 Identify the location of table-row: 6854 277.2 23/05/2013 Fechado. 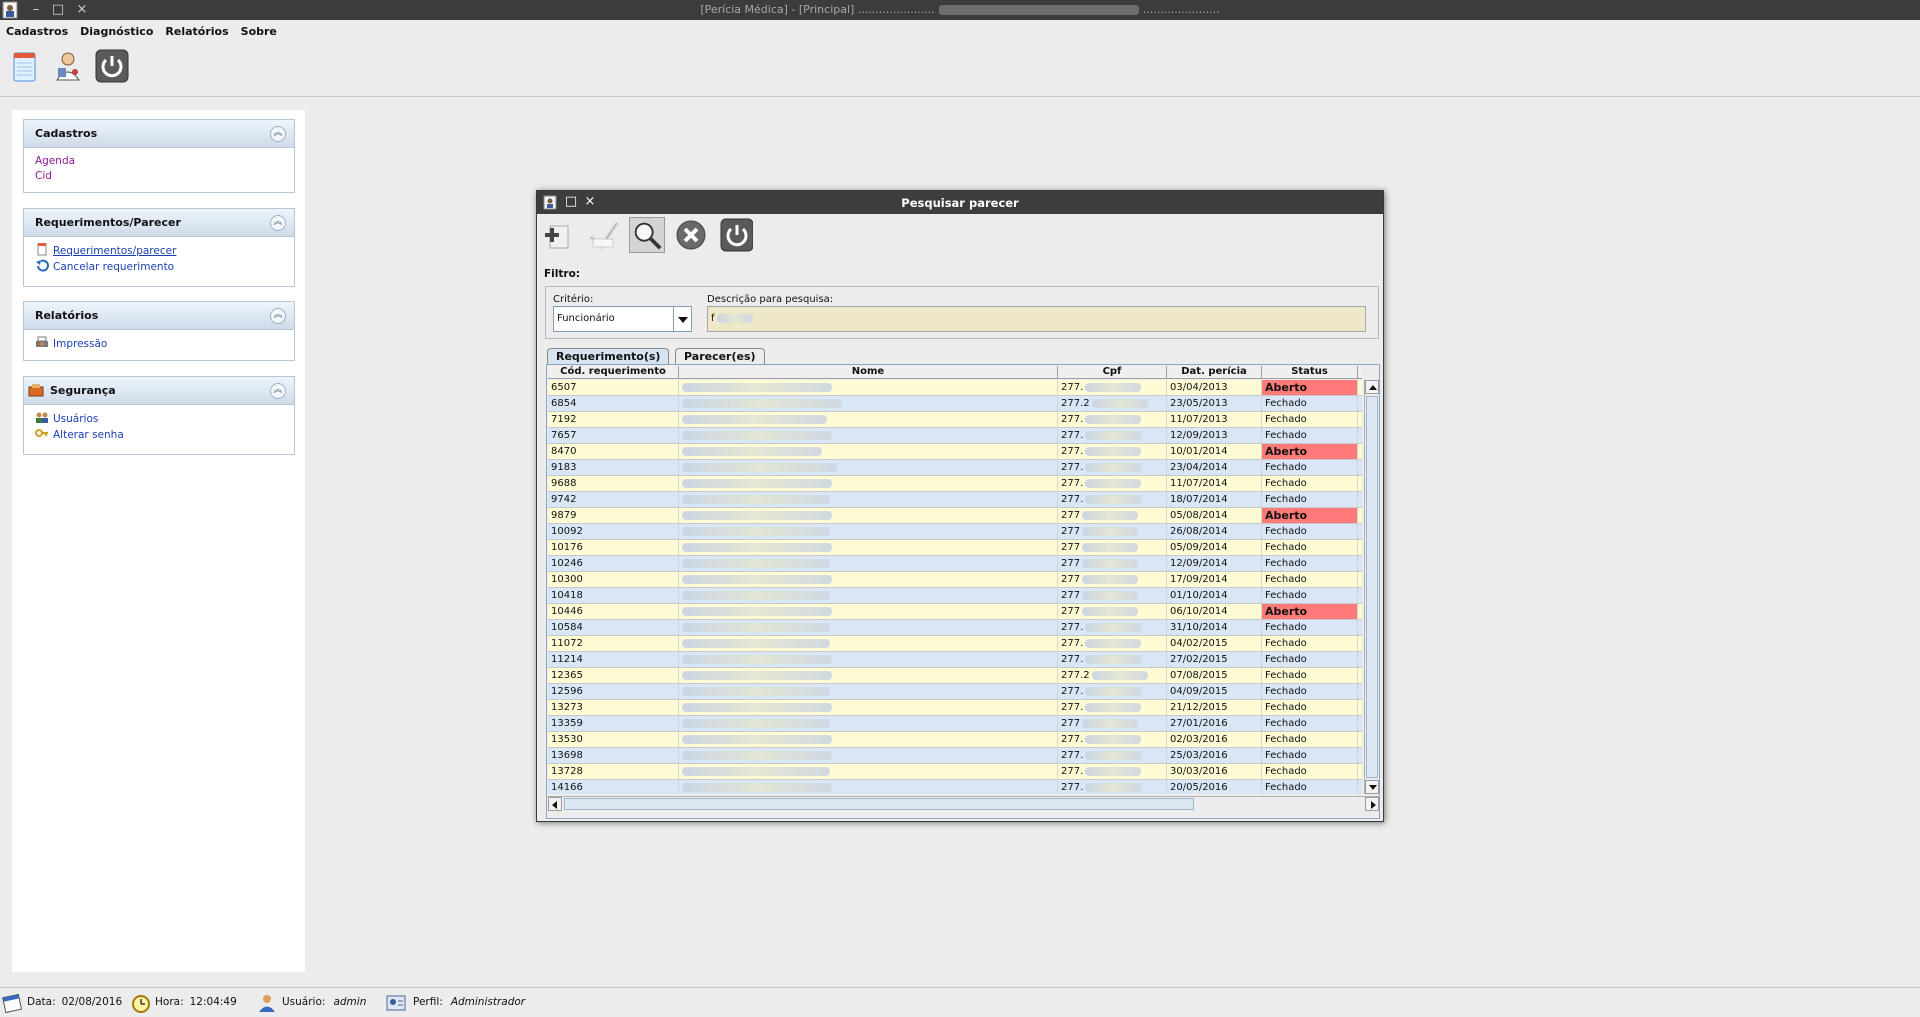
(955, 404).